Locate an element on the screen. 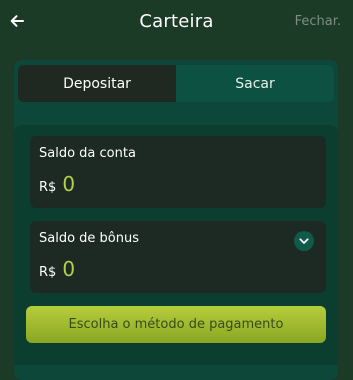 The height and width of the screenshot is (380, 353). header: Carteira Fechar. is located at coordinates (176, 24).